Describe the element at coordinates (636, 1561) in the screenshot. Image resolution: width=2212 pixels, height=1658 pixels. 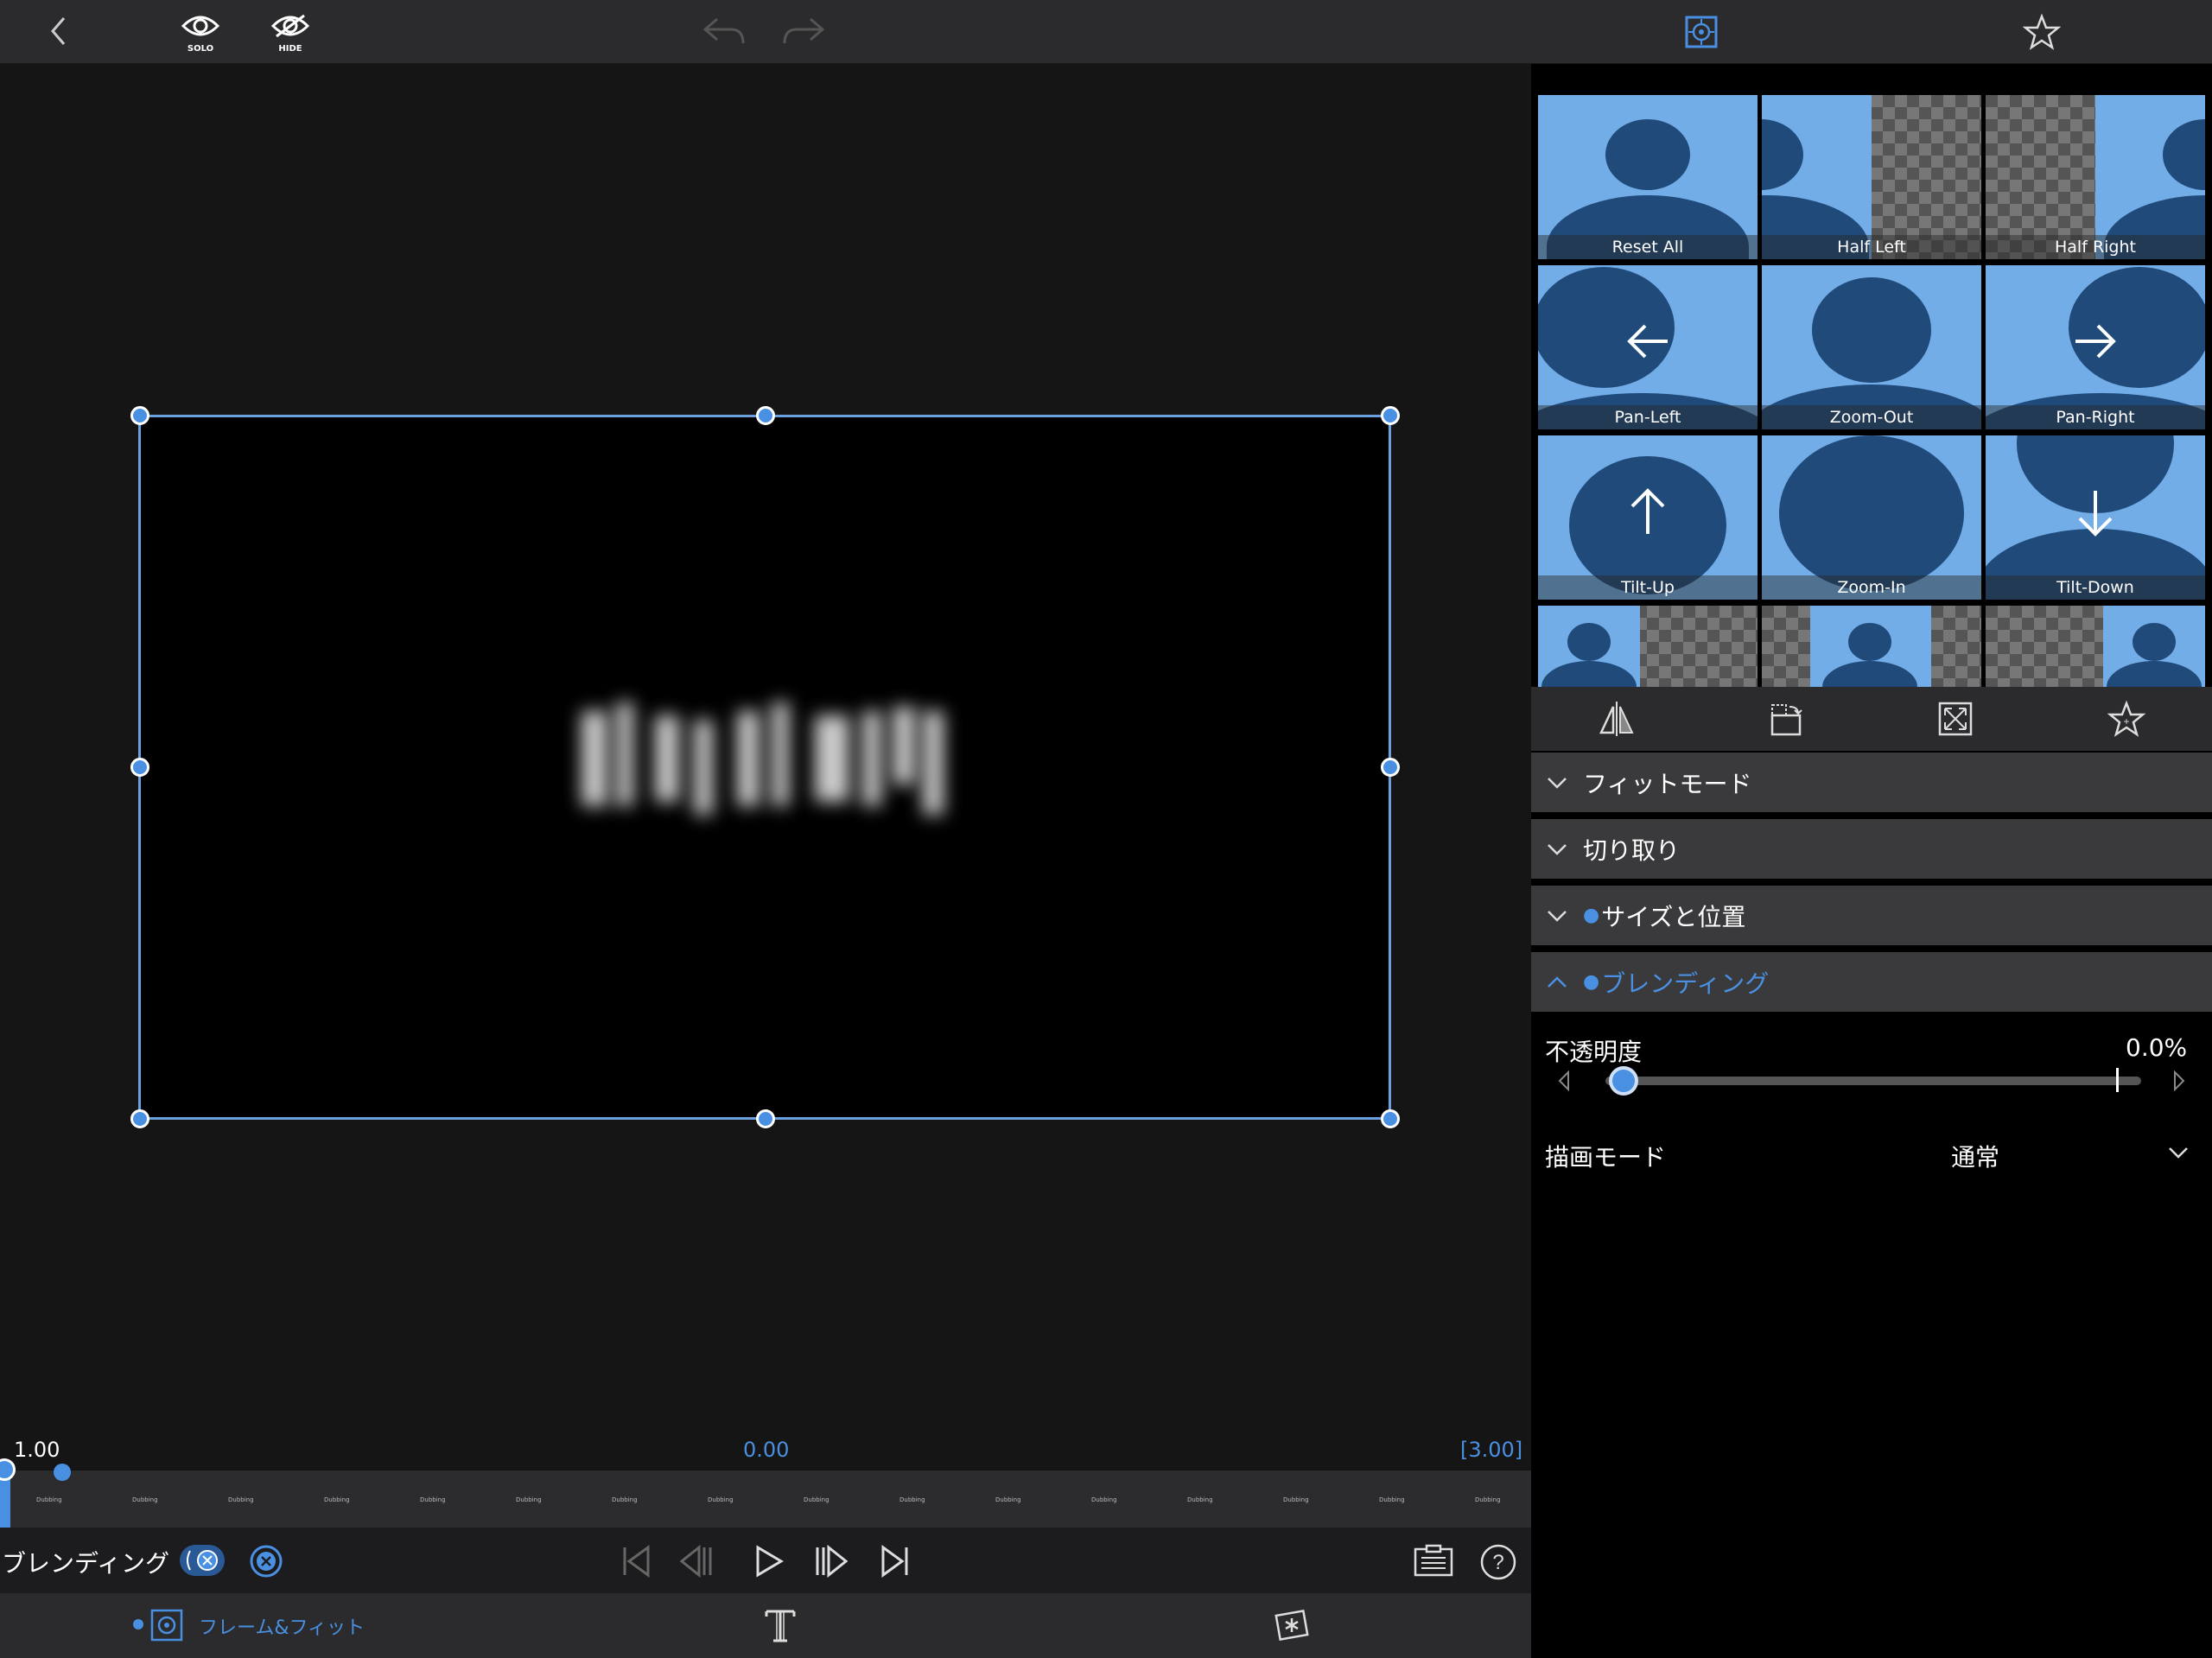
I see `skip-to-start-icon` at that location.